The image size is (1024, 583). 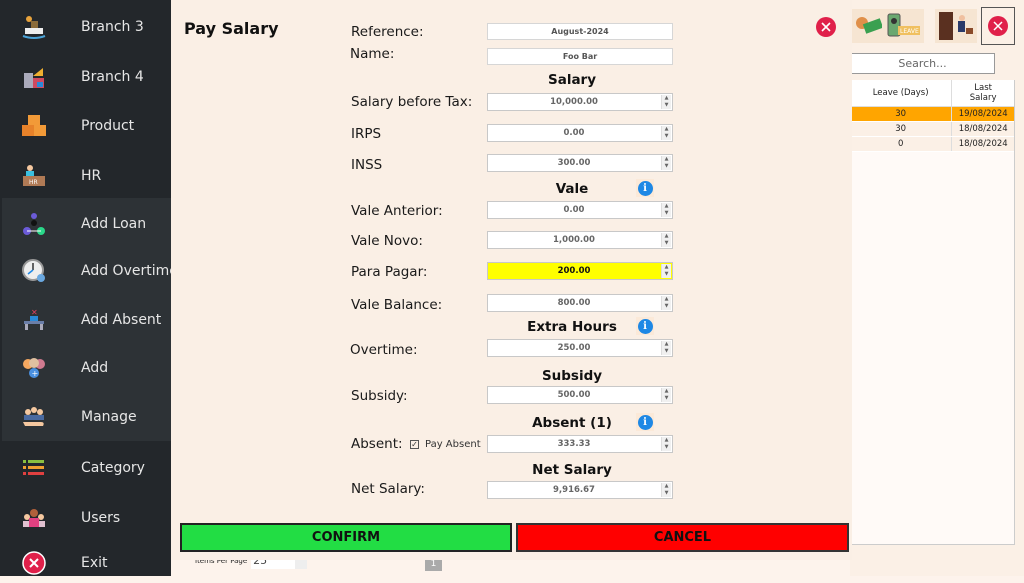 What do you see at coordinates (580, 348) in the screenshot?
I see `overtime-stepper: 250.00 ▲ ▼` at bounding box center [580, 348].